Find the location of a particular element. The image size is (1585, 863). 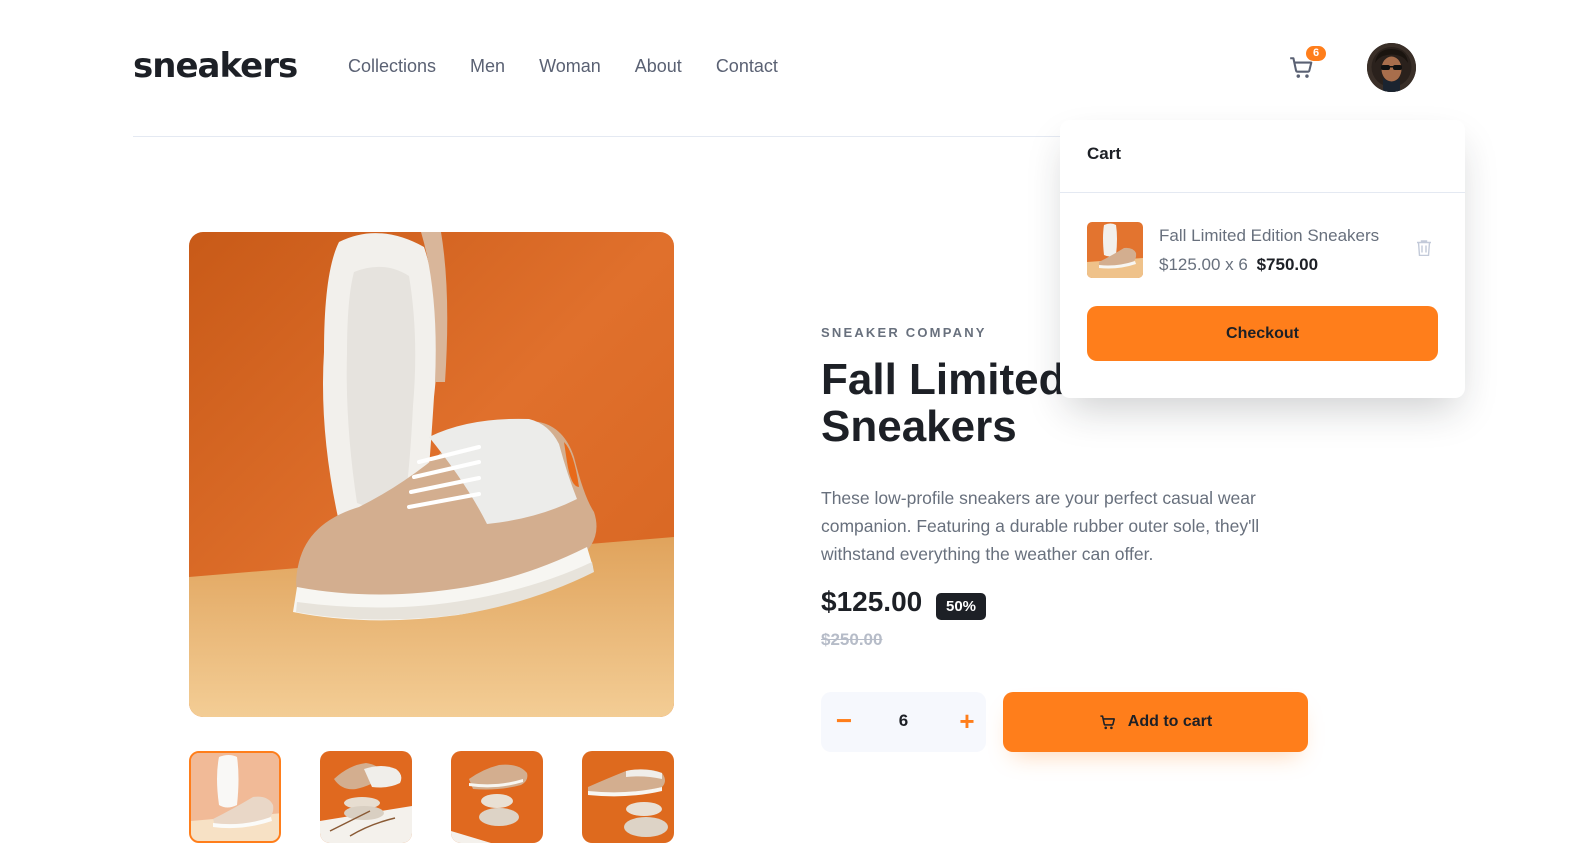

delete-item-button is located at coordinates (1426, 250).